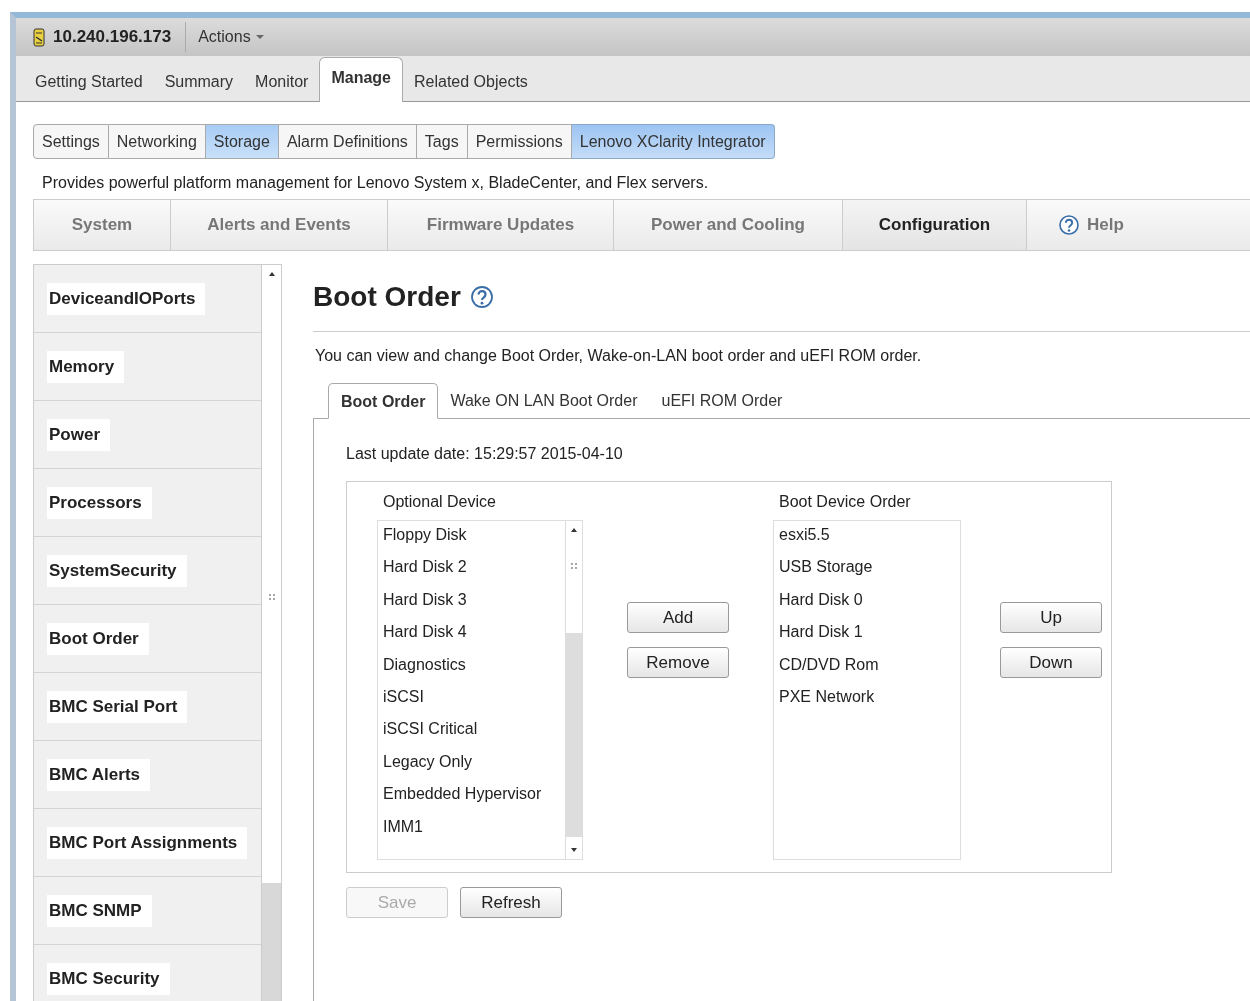 The image size is (1250, 1001). I want to click on list-item: Floppy Disk, so click(474, 537).